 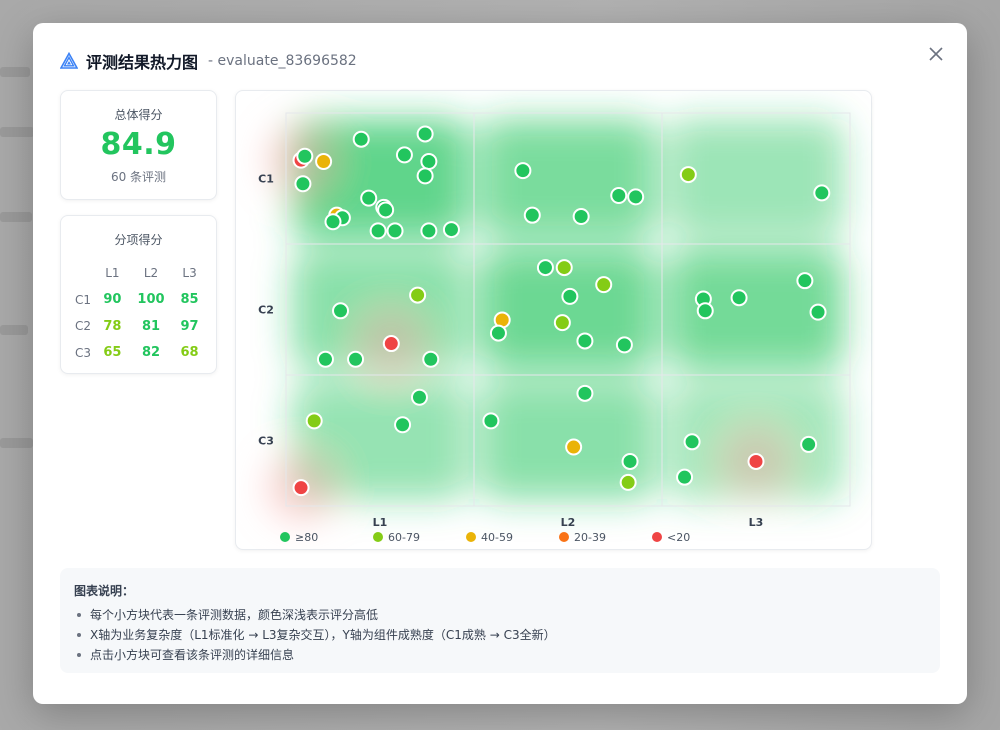 I want to click on legend-label: 40-59, so click(x=497, y=537).